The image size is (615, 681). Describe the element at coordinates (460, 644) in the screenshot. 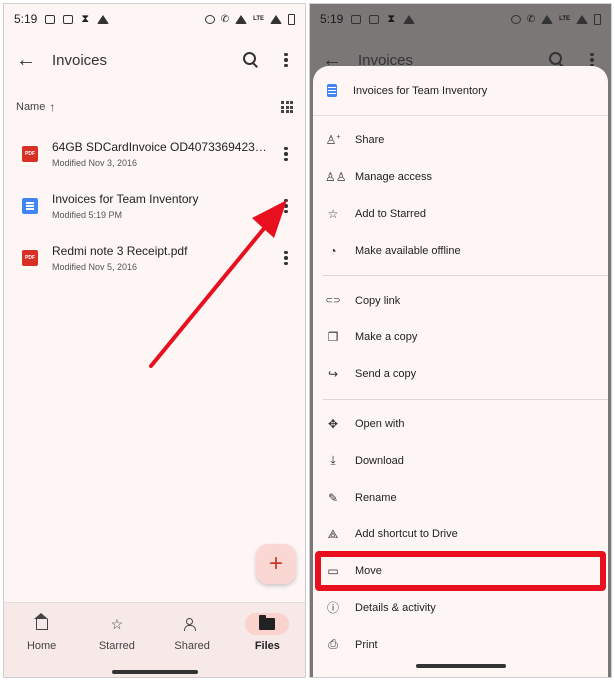

I see `menu-print: ⎙ Print` at that location.